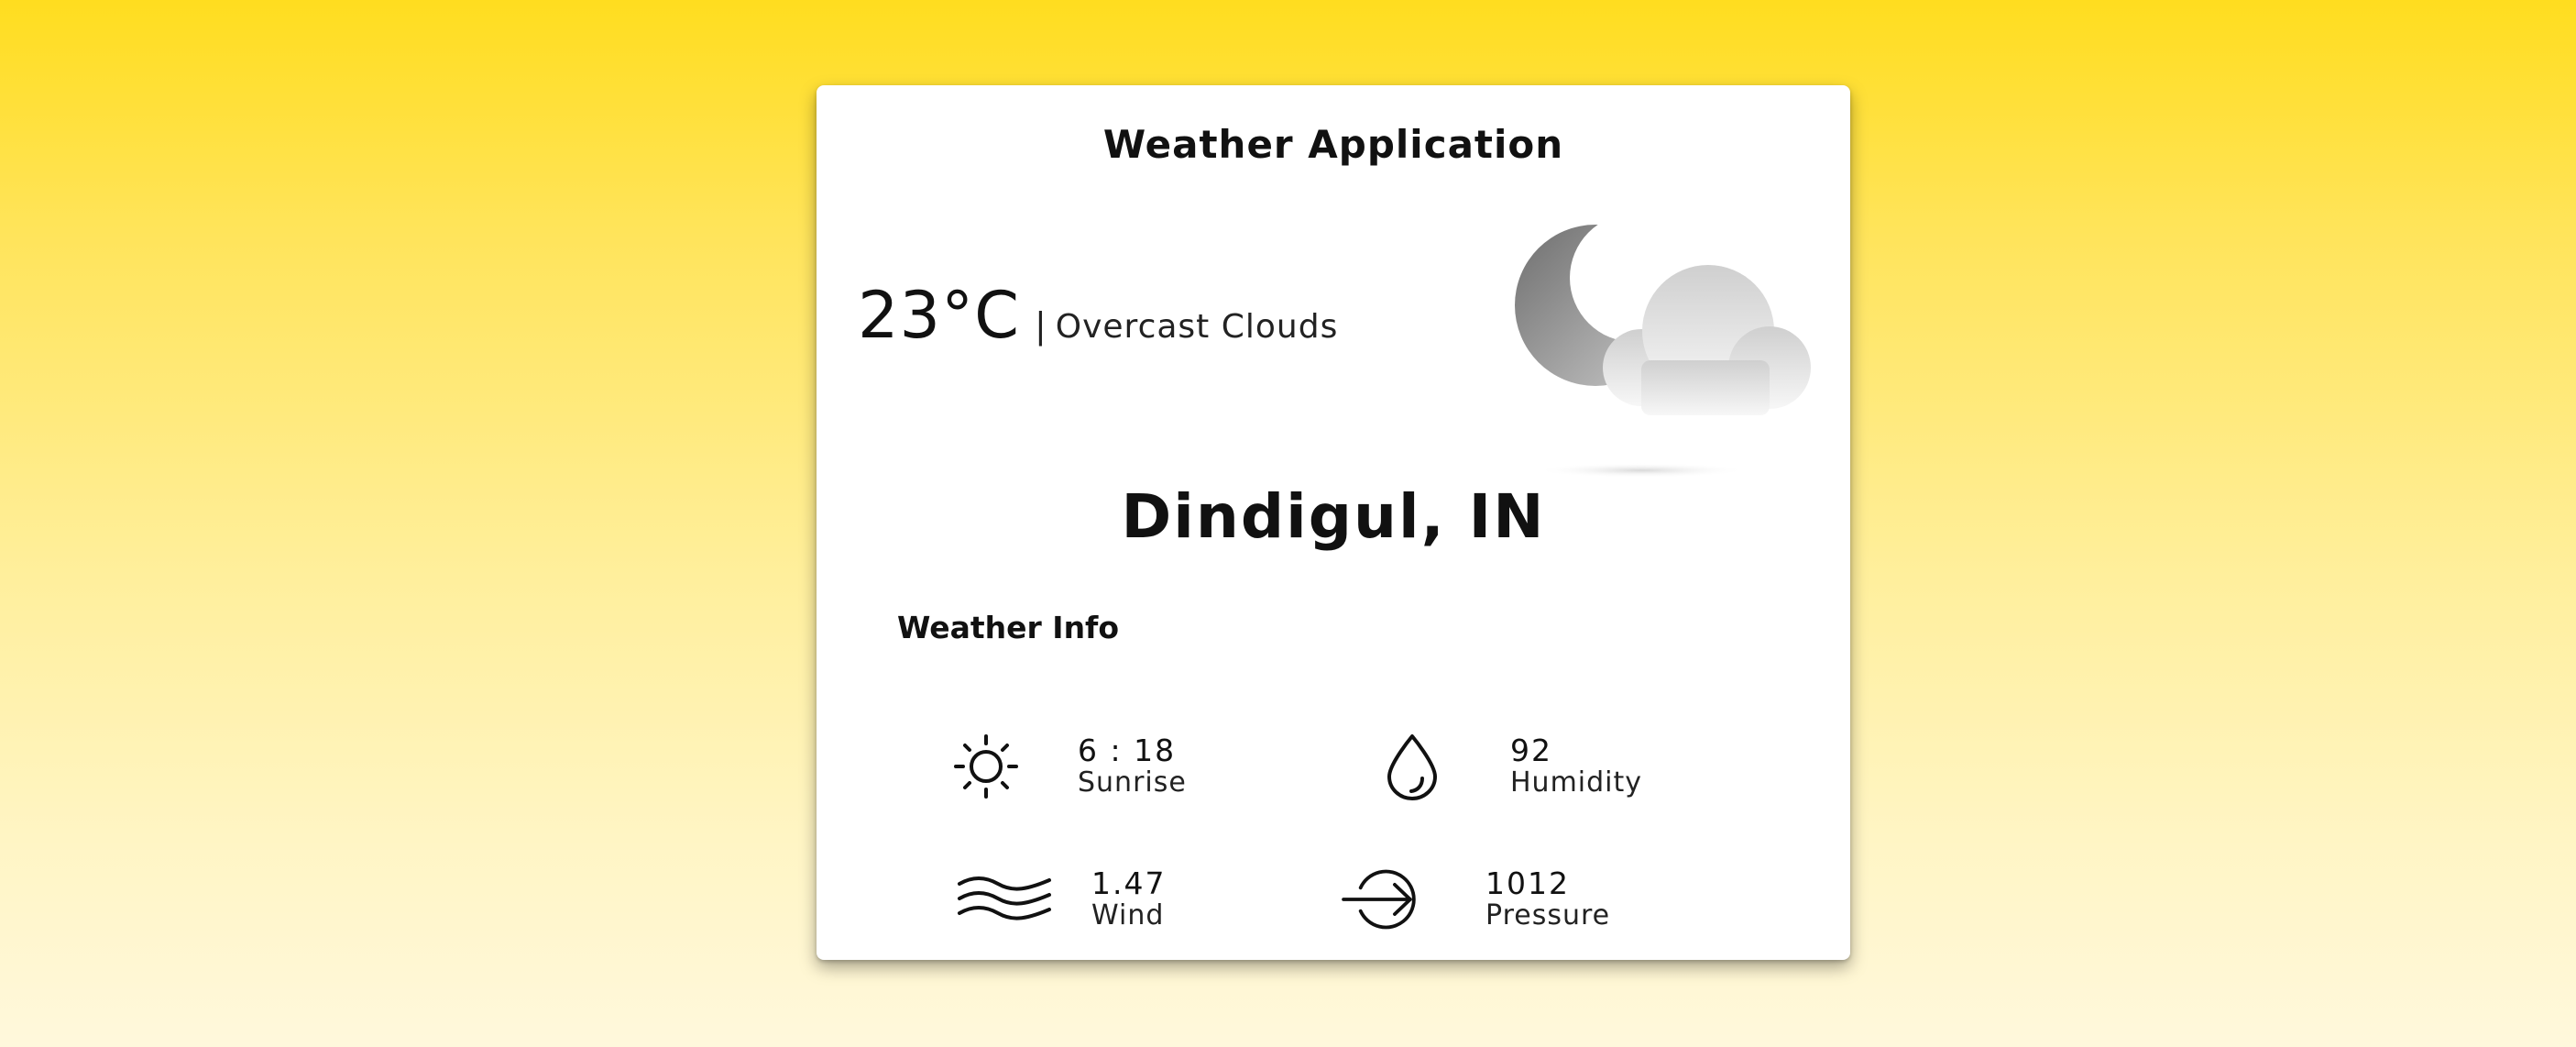  Describe the element at coordinates (1008, 627) in the screenshot. I see `weather-info-title: Weather Info` at that location.